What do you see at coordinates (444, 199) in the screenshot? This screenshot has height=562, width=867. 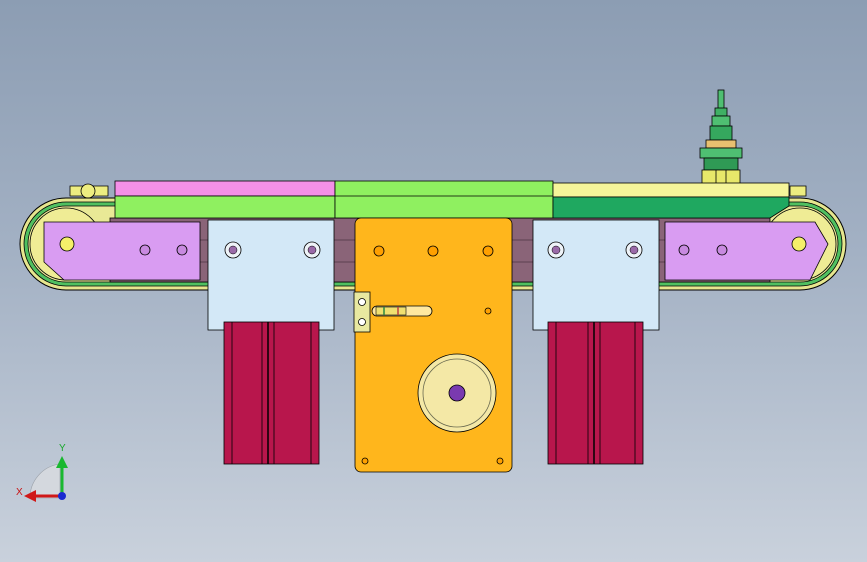 I see `belt-segment-green-center` at bounding box center [444, 199].